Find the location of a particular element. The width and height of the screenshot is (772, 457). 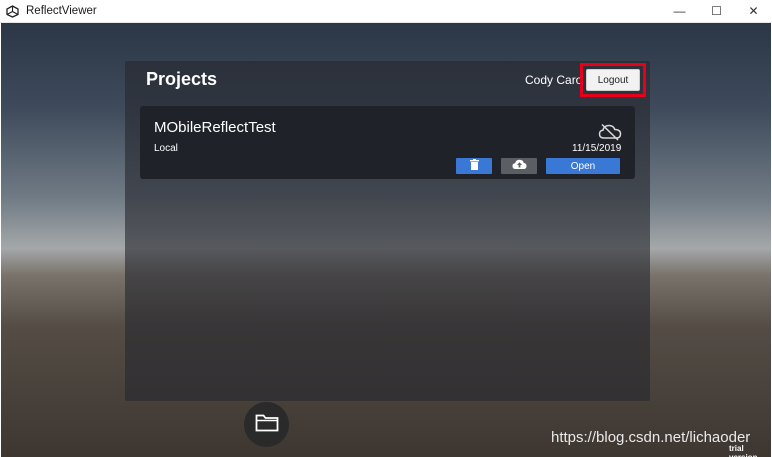

delete-button is located at coordinates (474, 166).